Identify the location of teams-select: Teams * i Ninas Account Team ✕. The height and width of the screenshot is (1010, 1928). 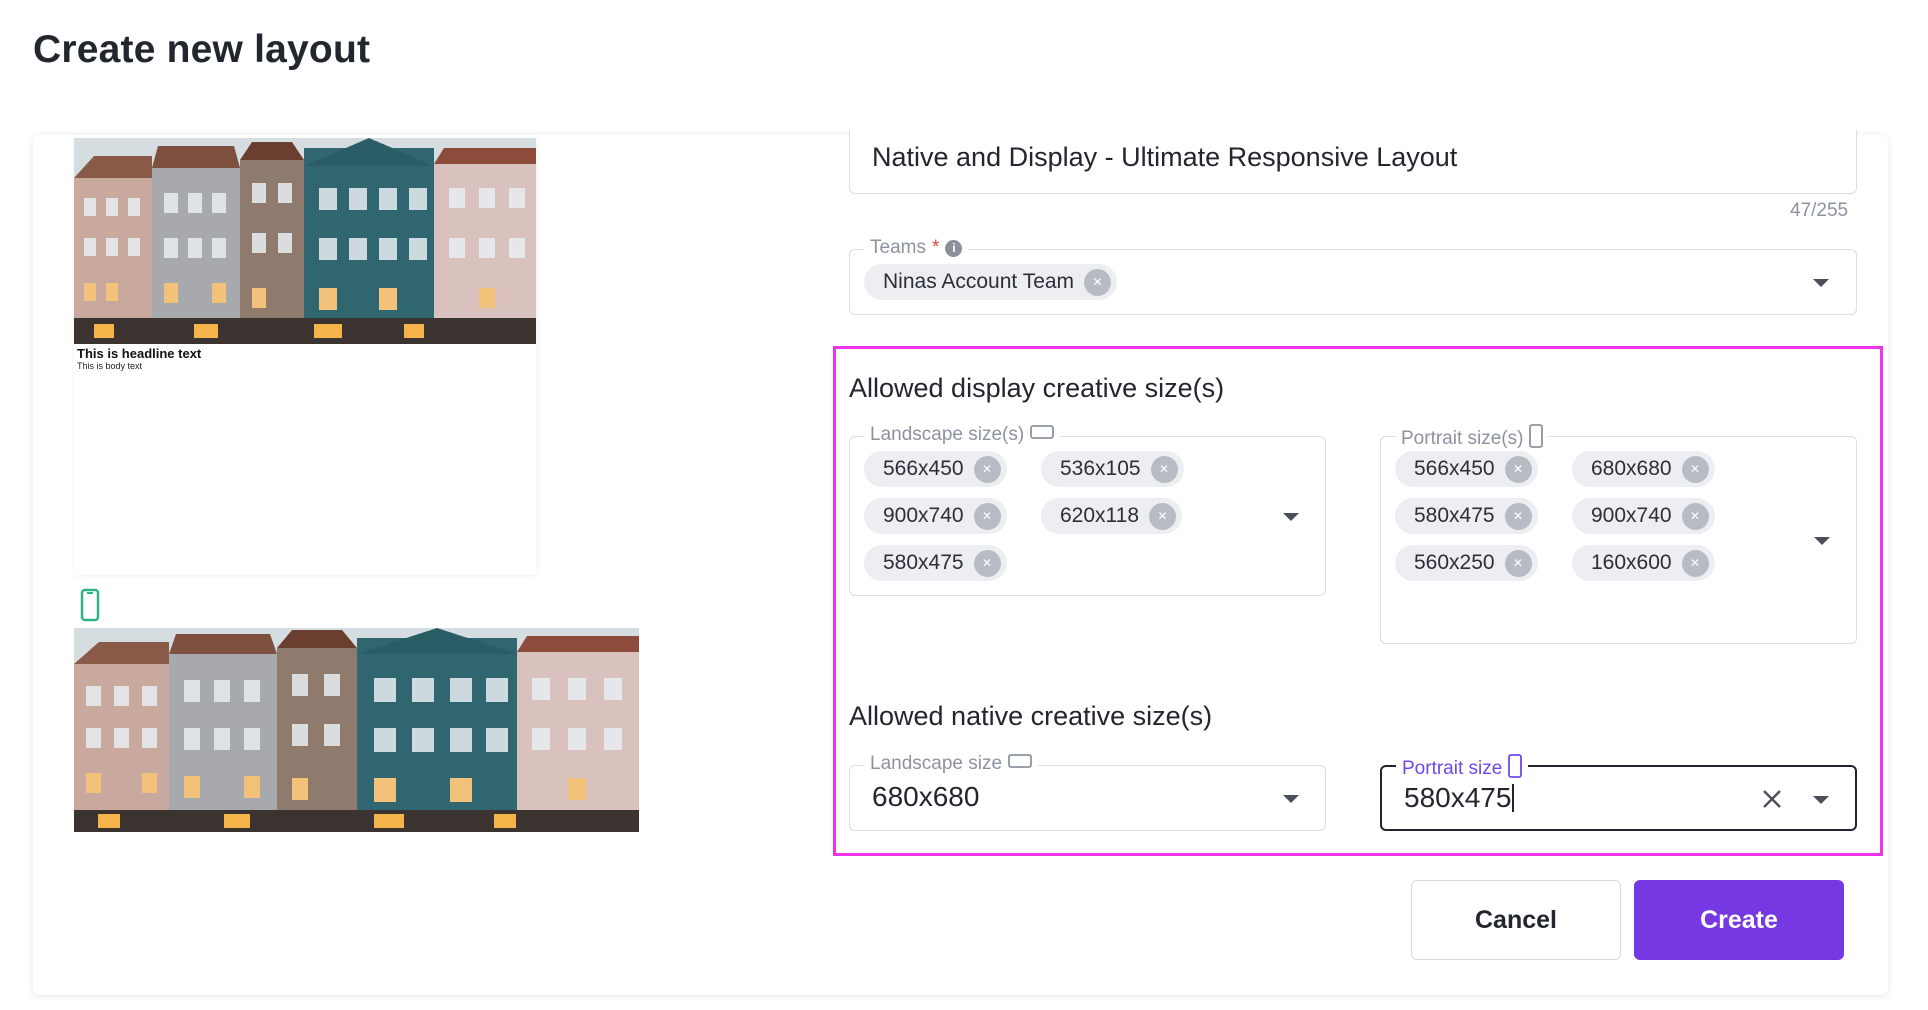
(1353, 276).